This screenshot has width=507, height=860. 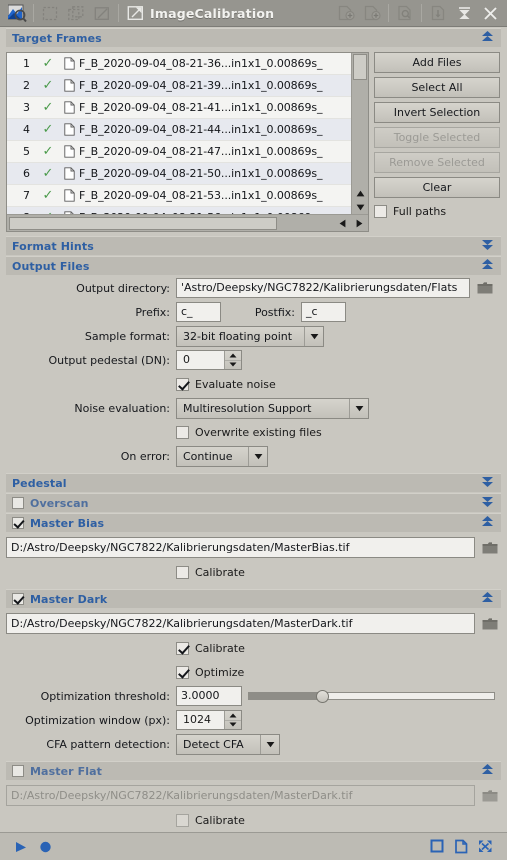 I want to click on master-dark-browse-folder-icon, so click(x=490, y=624).